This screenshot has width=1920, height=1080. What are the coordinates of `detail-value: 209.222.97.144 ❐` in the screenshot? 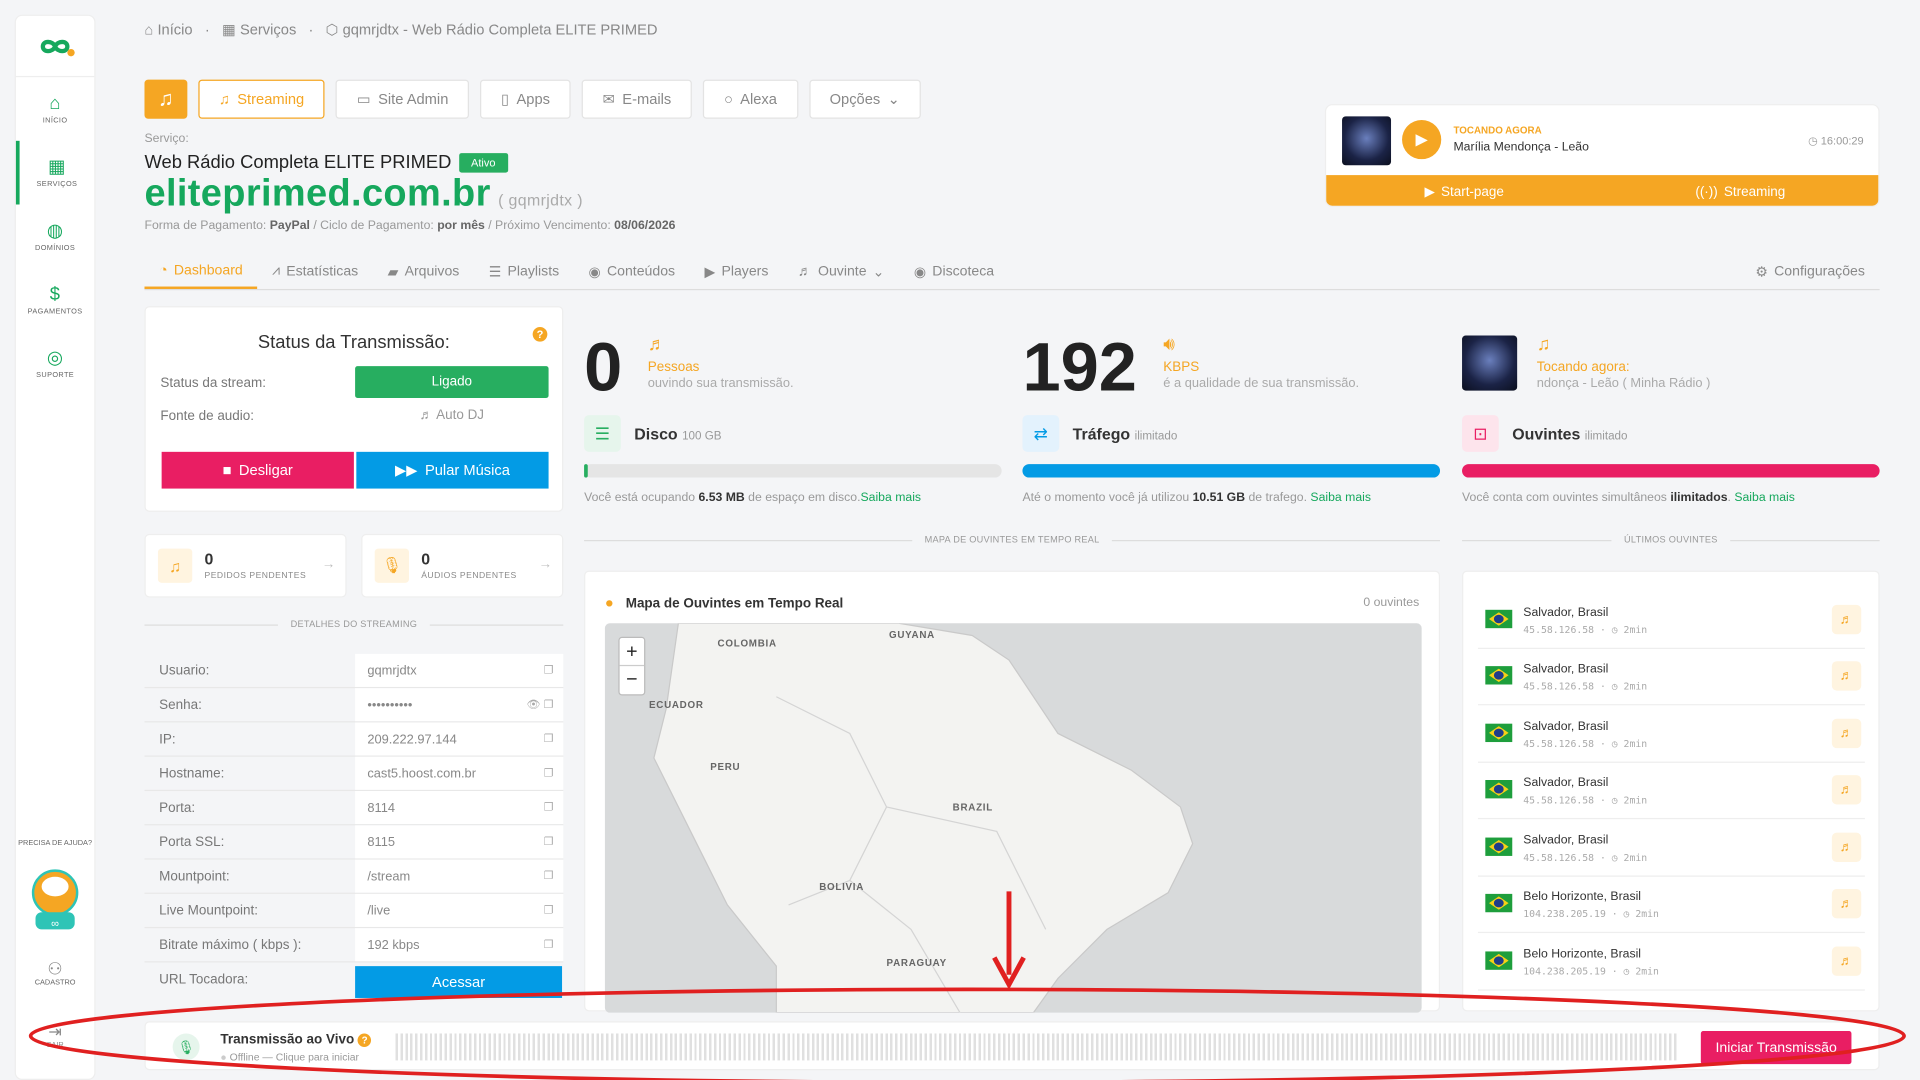 It's located at (459, 739).